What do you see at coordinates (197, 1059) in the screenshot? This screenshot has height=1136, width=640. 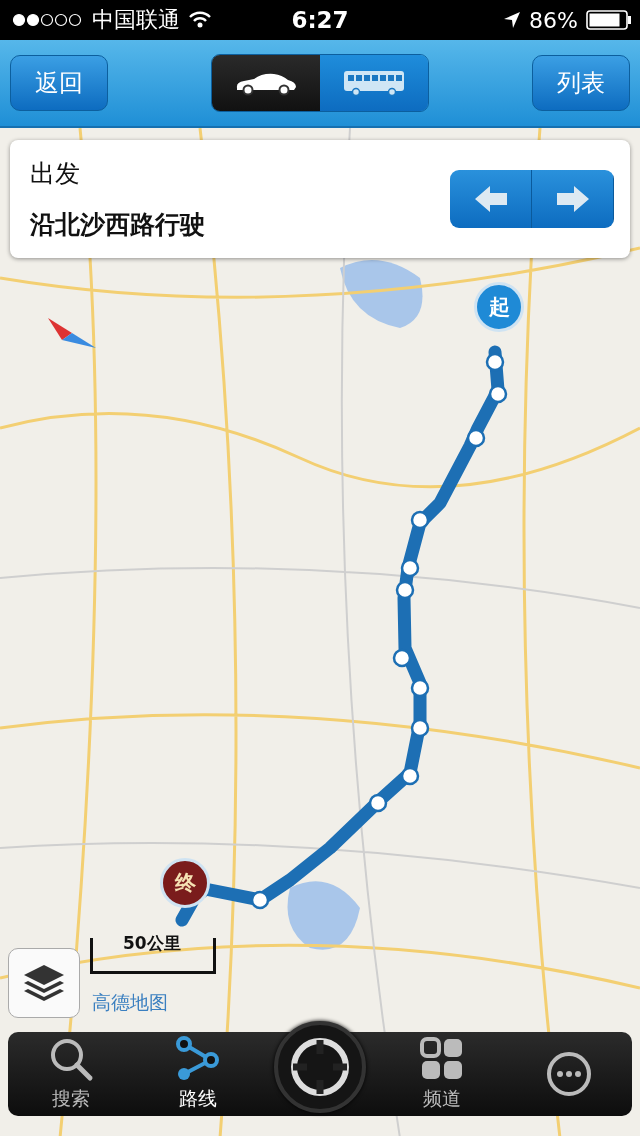 I see `route-nodes-icon` at bounding box center [197, 1059].